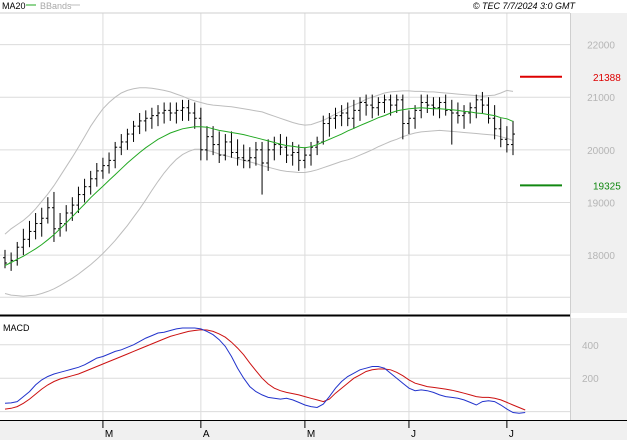 The height and width of the screenshot is (440, 627). Describe the element at coordinates (525, 6) in the screenshot. I see `copyright-label: © TEC 7/7/2024 3:0 GMT` at that location.